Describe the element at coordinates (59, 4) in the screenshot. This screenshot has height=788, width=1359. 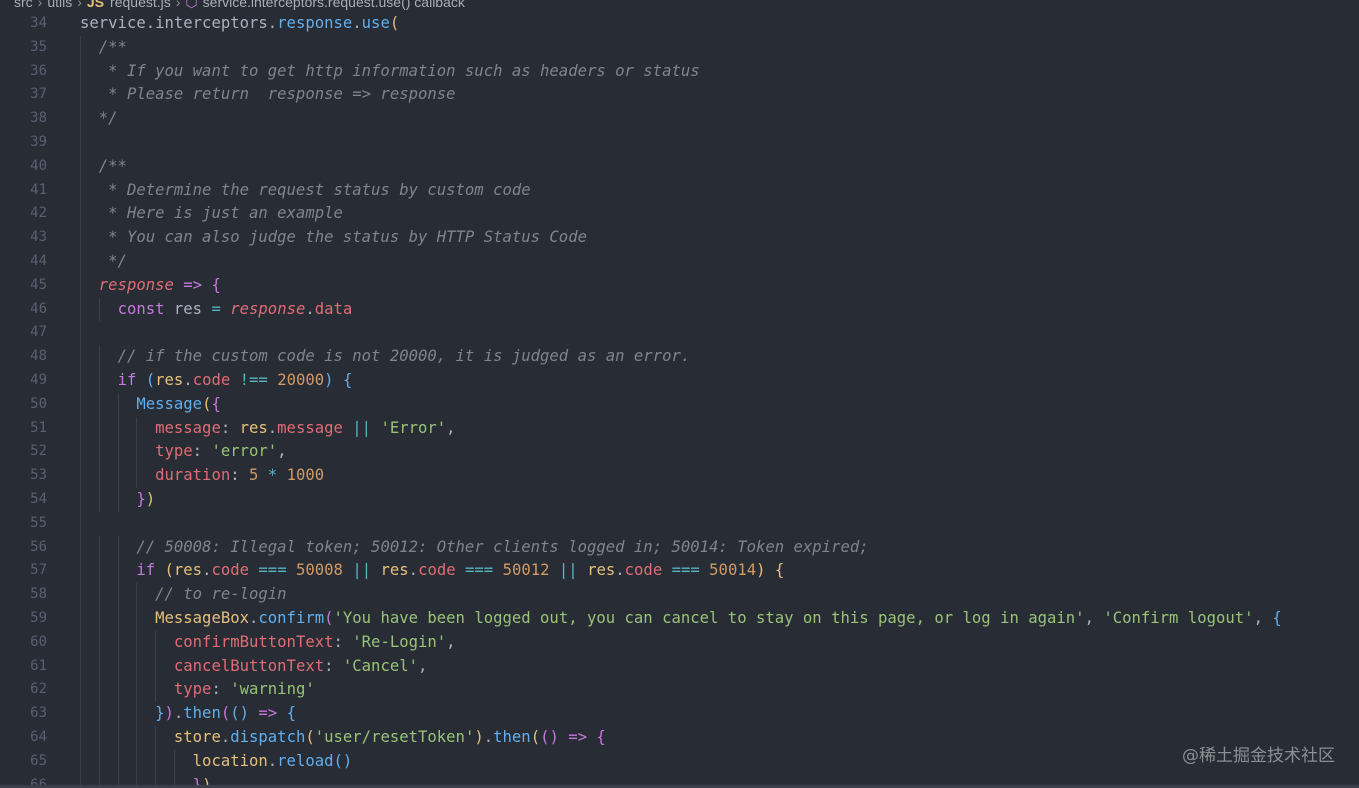
I see `breadcrumb-folder-utils: utils` at that location.